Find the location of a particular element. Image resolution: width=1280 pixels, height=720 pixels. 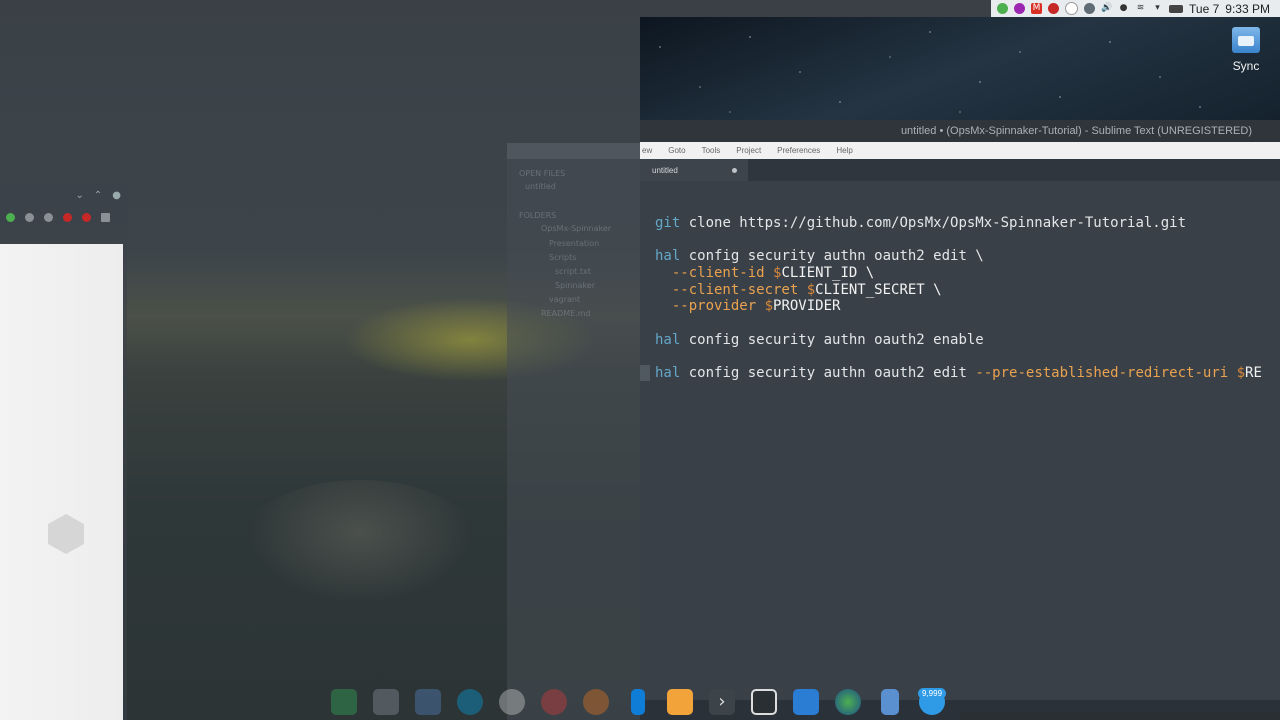

desktop-icon-label: Sync is located at coordinates (1246, 66).